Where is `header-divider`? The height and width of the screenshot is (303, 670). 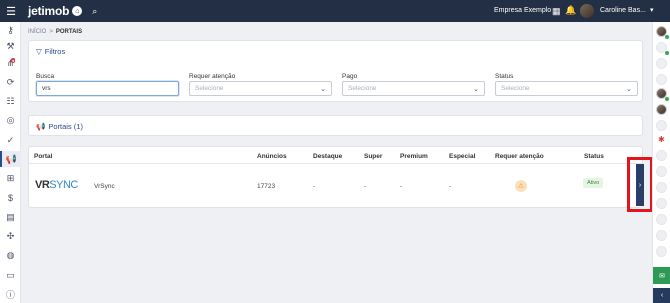
header-divider is located at coordinates (335, 163).